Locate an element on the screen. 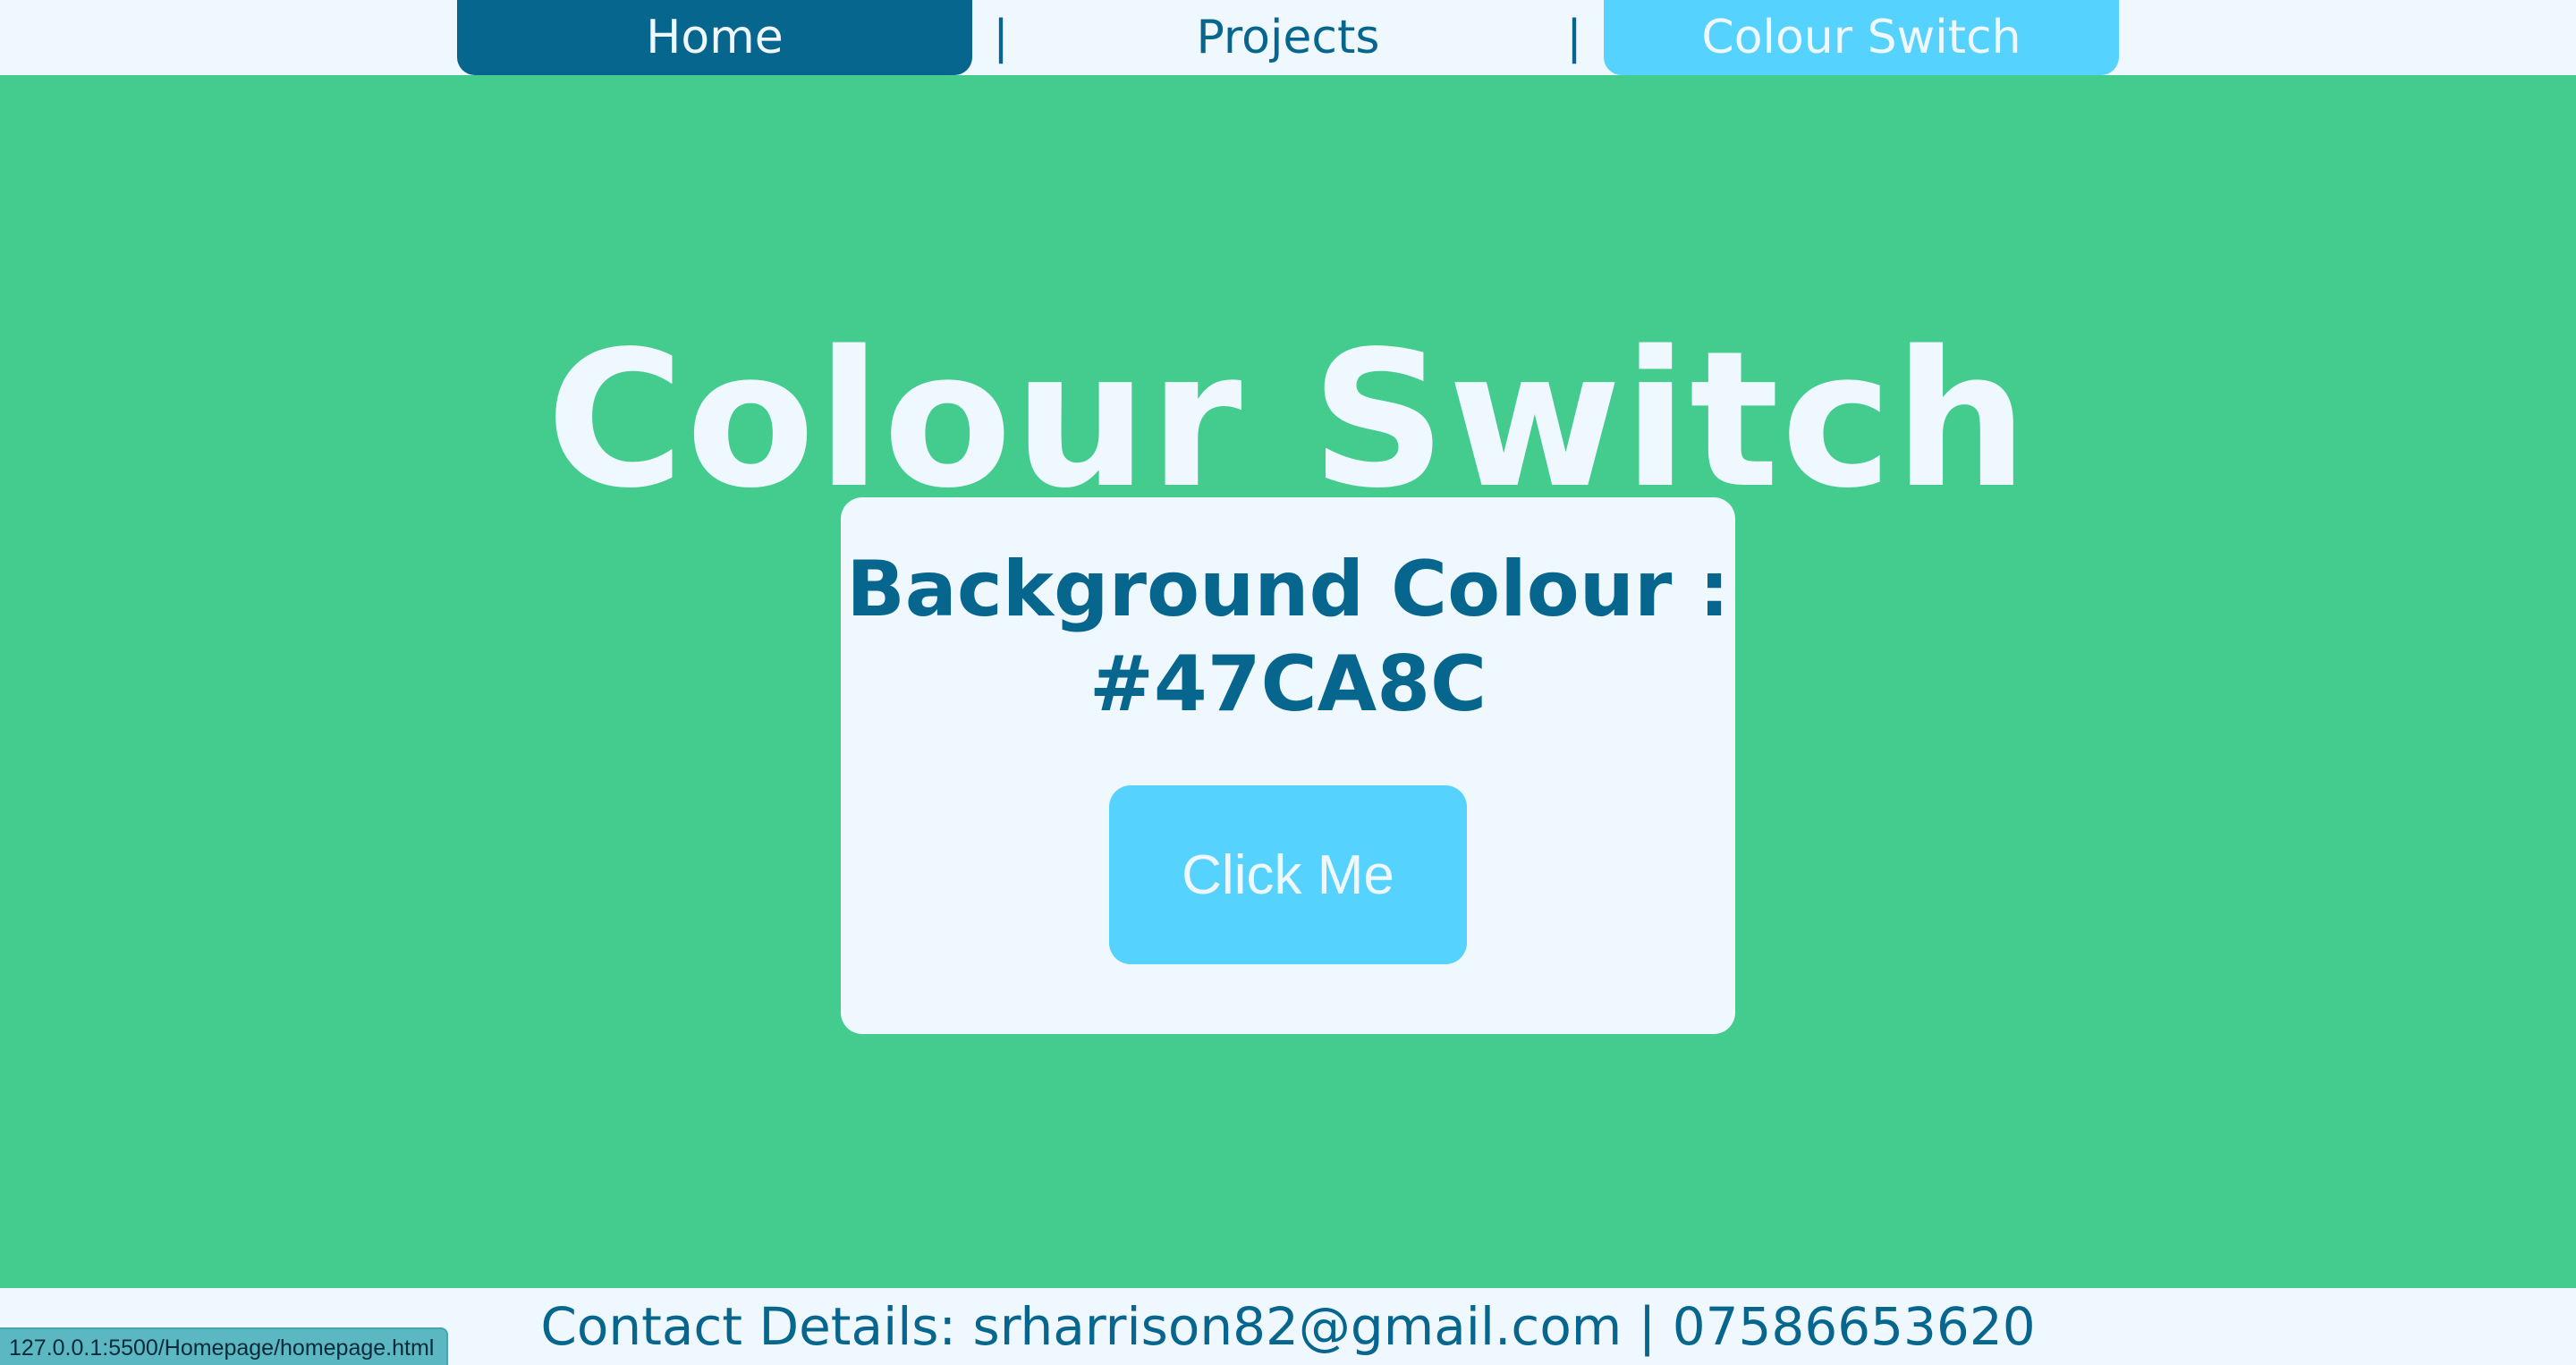 The height and width of the screenshot is (1365, 2576). background-colour-value: #47CA8C is located at coordinates (1288, 684).